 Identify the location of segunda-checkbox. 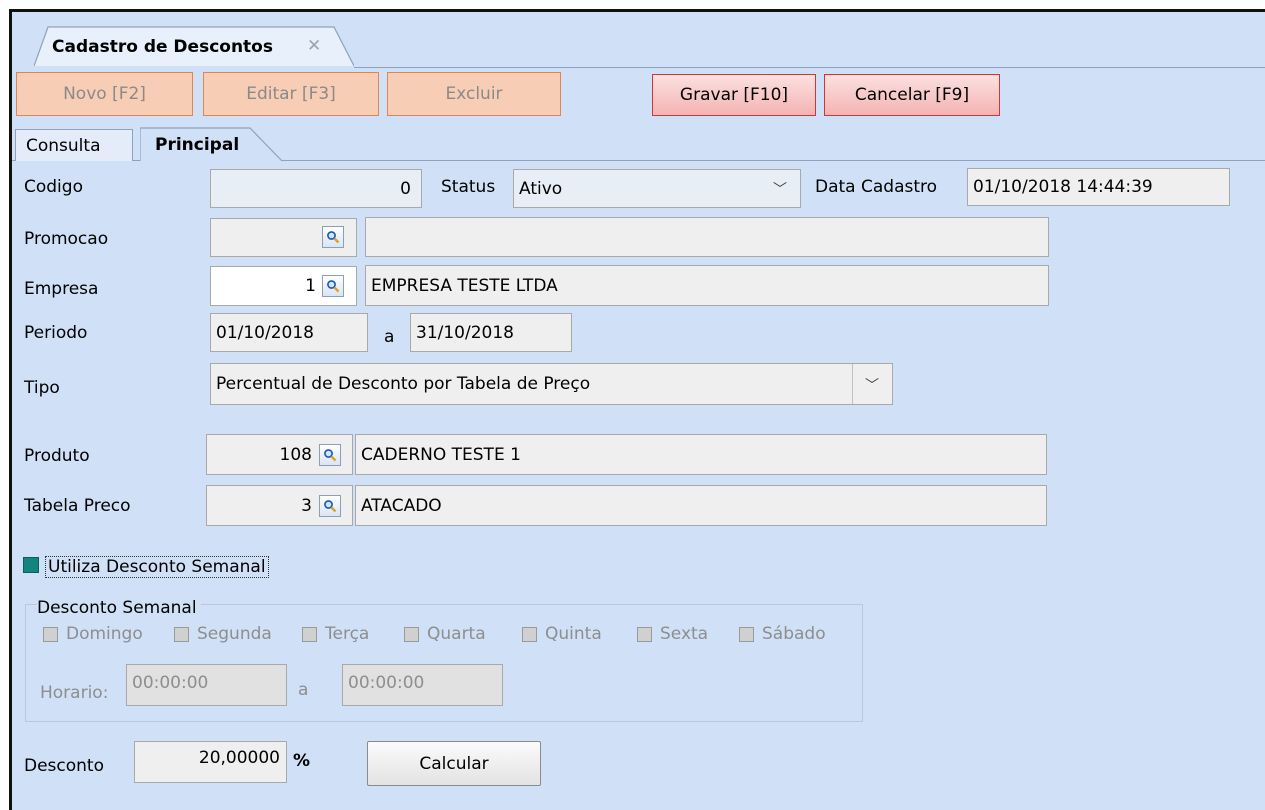
(181, 634).